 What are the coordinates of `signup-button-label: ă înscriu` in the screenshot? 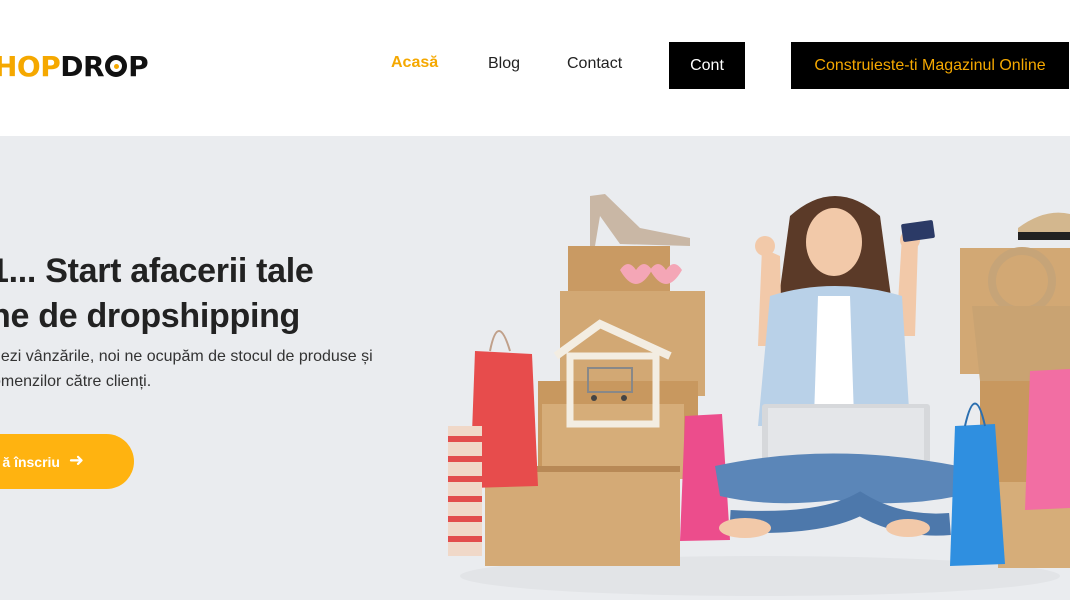 It's located at (31, 461).